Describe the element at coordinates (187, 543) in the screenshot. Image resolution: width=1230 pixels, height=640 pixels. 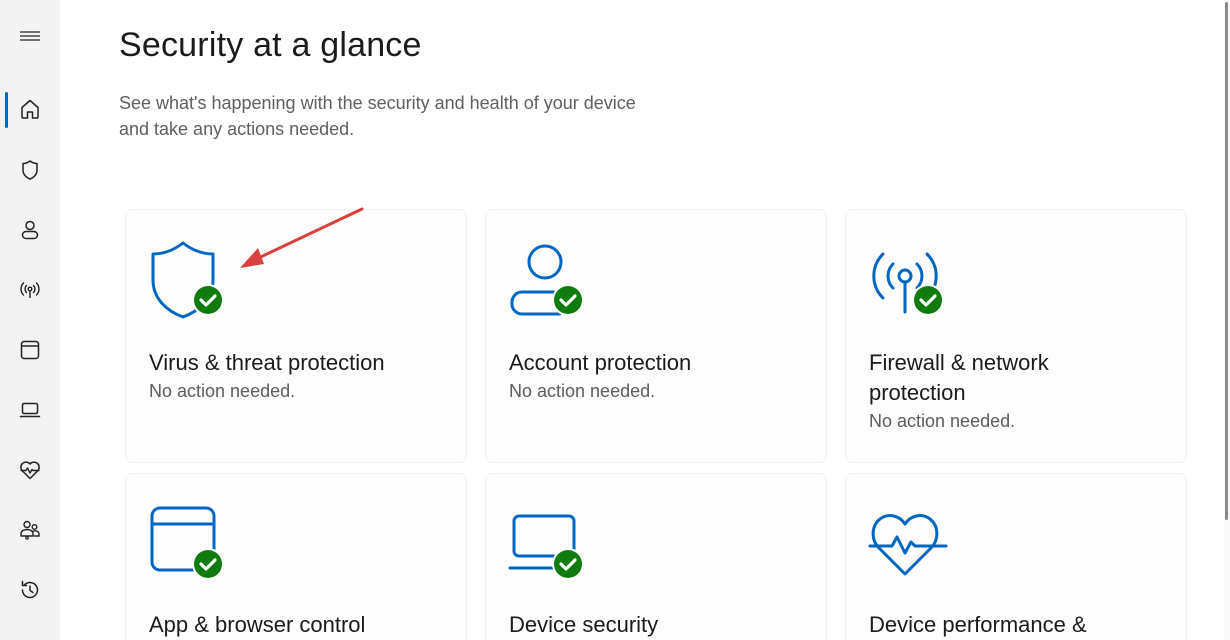
I see `browser-check-icon` at that location.